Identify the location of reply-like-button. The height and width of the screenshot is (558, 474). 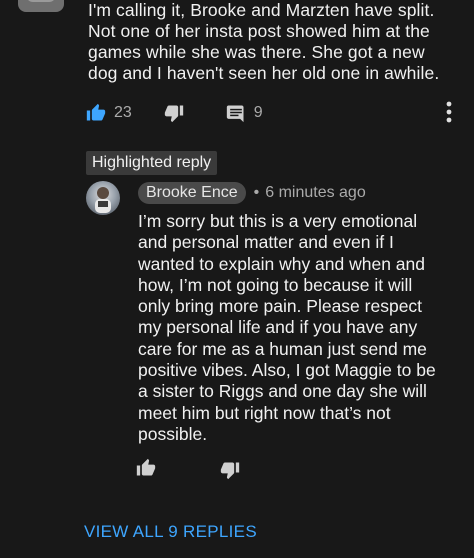
(146, 468).